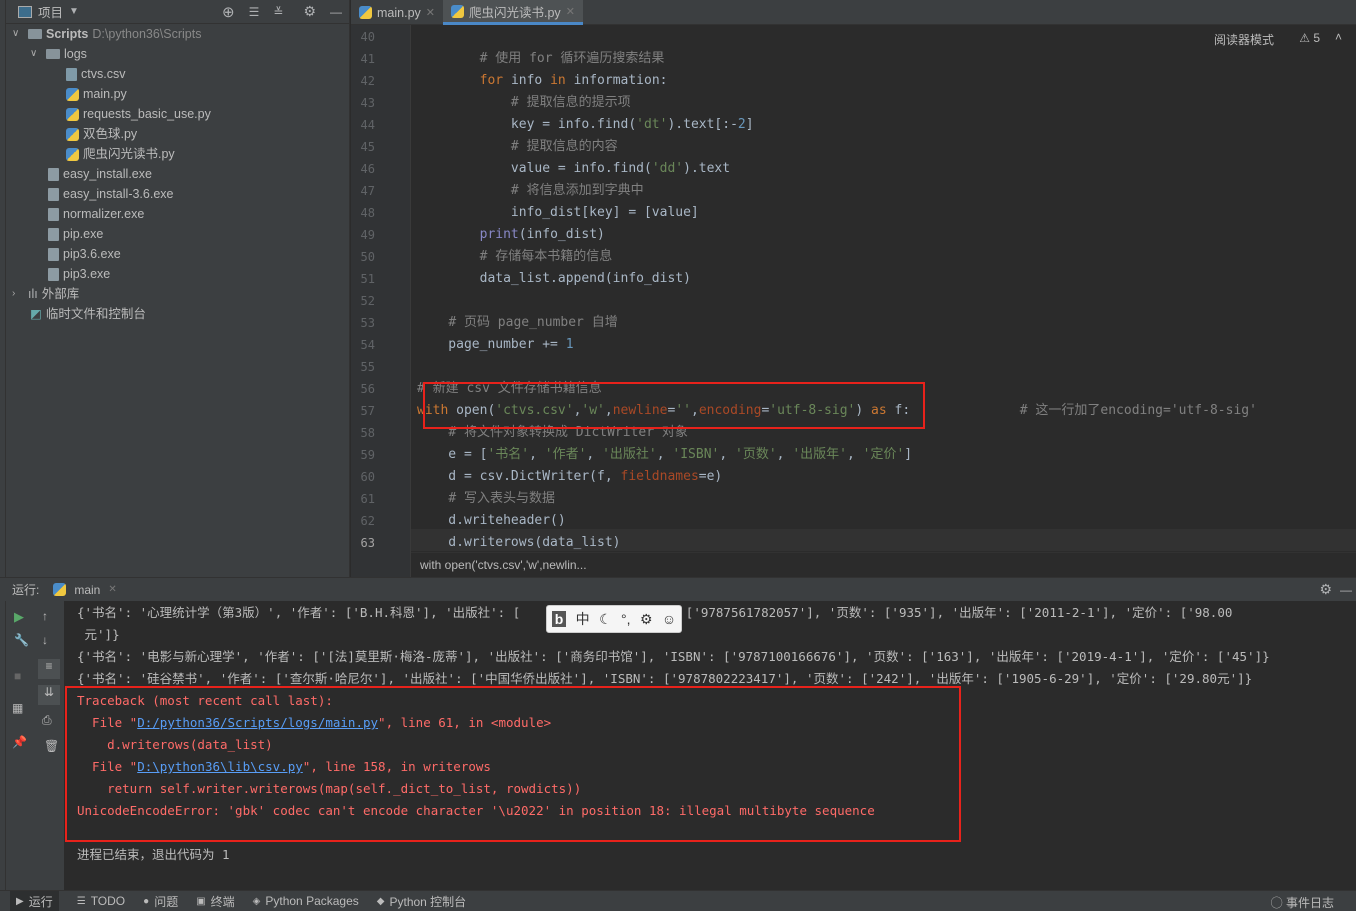 This screenshot has width=1356, height=911. Describe the element at coordinates (120, 154) in the screenshot. I see `tree-item: 爬虫闪光读书.py` at that location.